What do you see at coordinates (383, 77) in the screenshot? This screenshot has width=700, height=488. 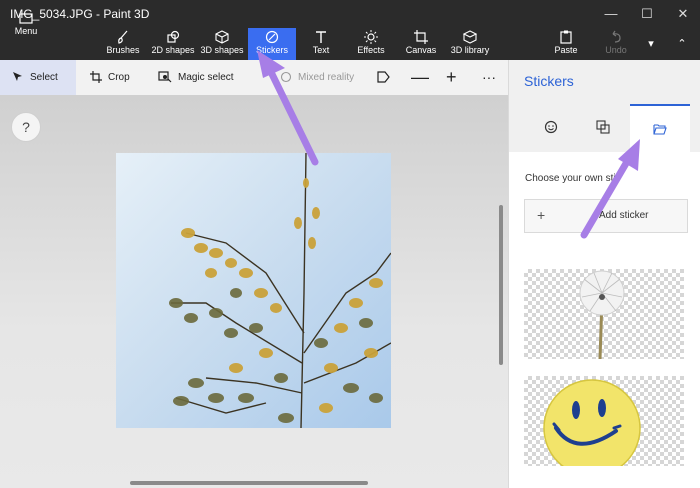 I see `flag-icon` at bounding box center [383, 77].